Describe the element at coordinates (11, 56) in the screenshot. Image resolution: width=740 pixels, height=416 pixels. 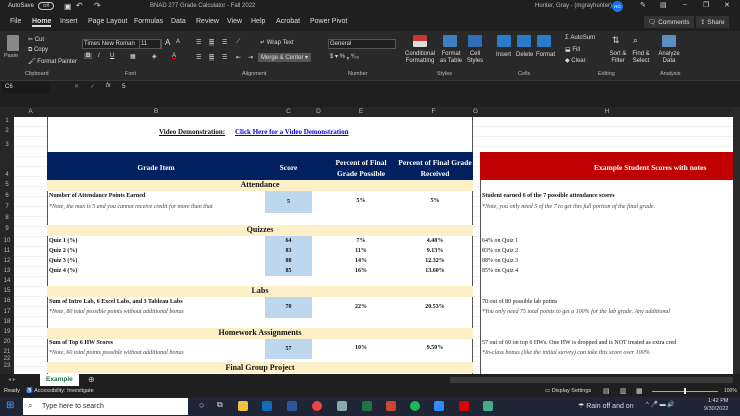
I see `paste-button: Paste` at that location.